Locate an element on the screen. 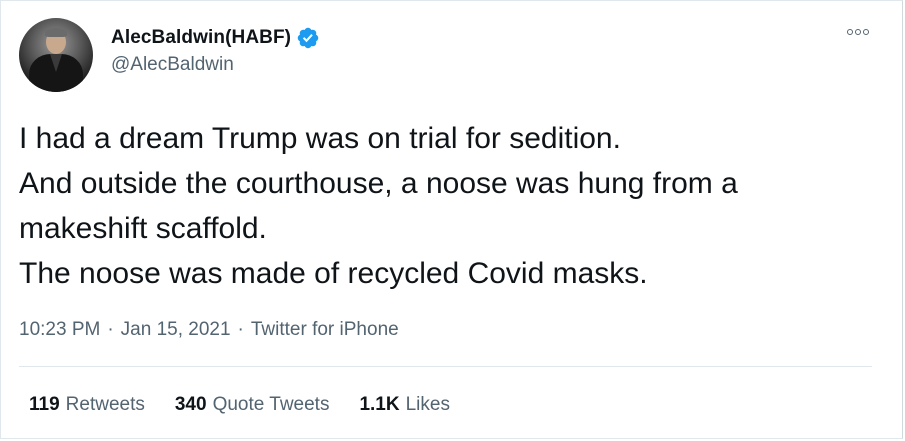  quote-tweets-count: 340 is located at coordinates (190, 404).